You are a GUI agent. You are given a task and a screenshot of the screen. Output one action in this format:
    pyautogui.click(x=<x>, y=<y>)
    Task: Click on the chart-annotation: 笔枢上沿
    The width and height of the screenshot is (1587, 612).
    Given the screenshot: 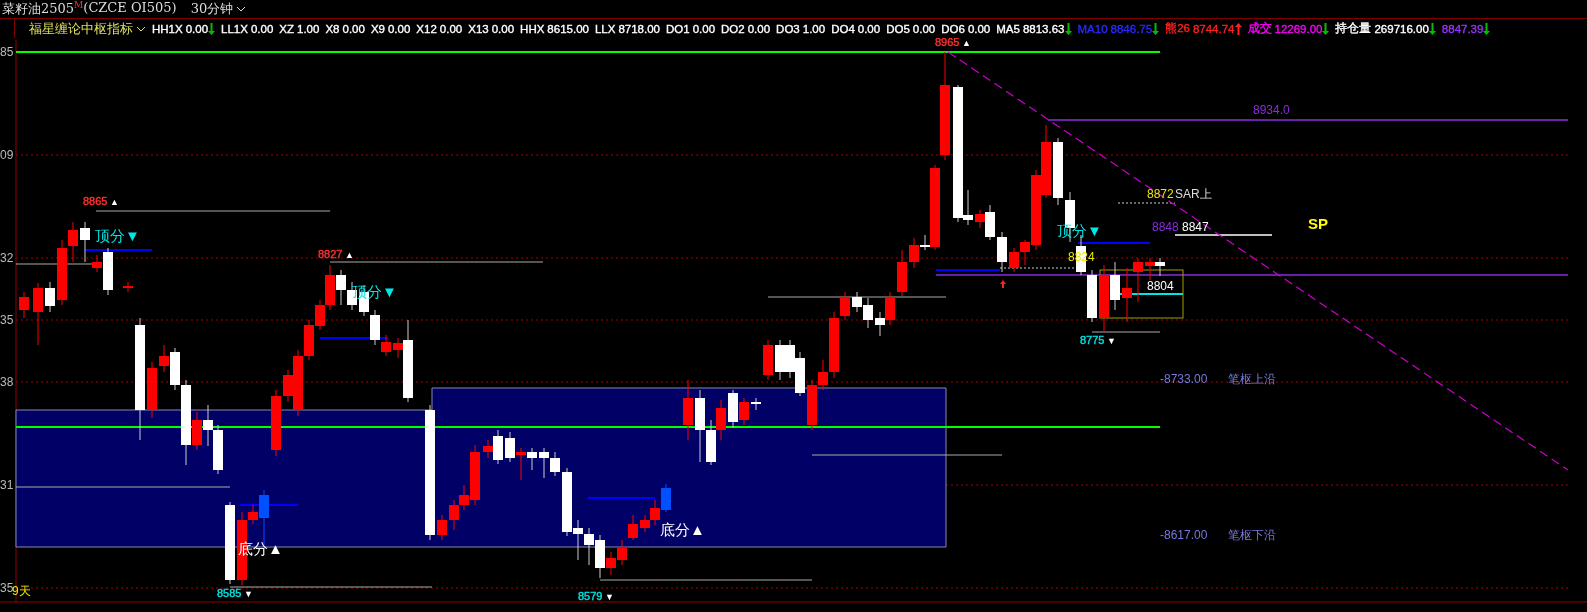 What is the action you would take?
    pyautogui.click(x=1252, y=379)
    